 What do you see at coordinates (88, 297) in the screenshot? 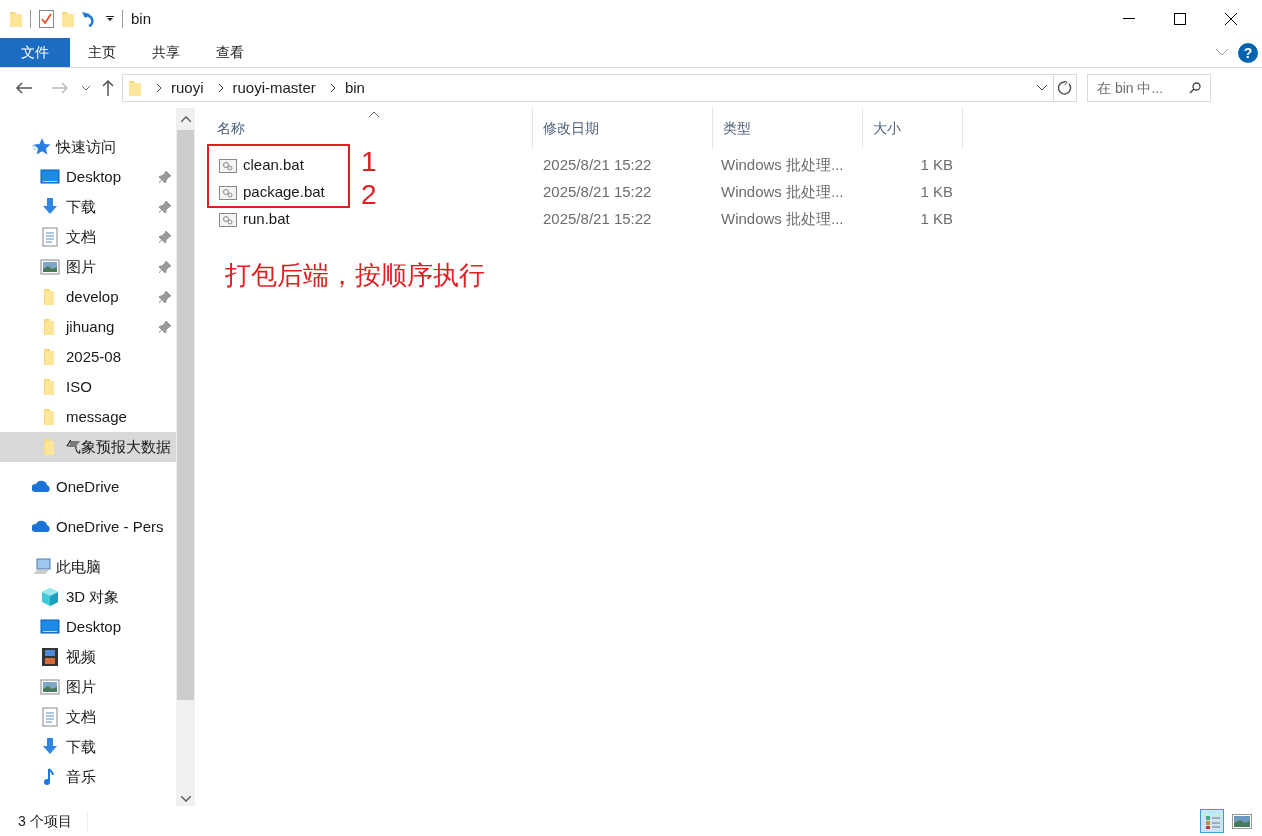
I see `nav-item: develop` at bounding box center [88, 297].